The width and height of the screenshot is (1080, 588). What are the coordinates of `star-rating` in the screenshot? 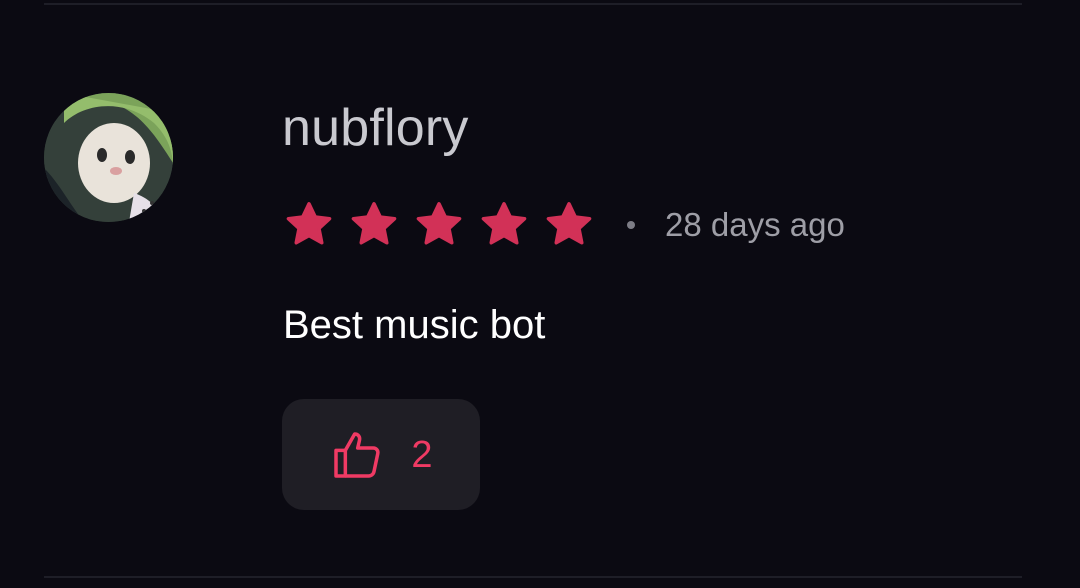 It's located at (439, 225).